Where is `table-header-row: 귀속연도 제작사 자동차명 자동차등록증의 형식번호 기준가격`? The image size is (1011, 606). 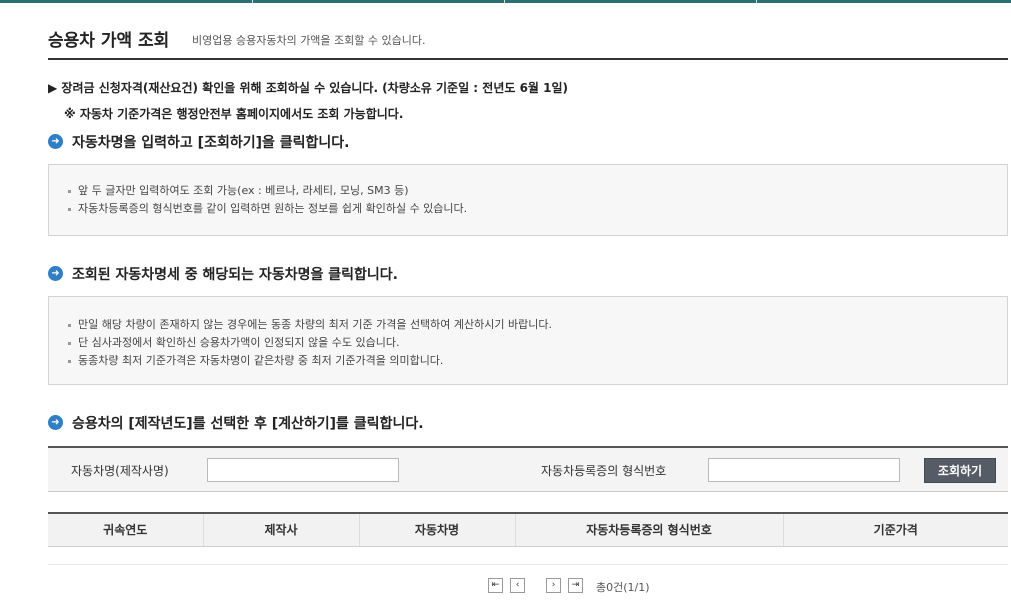 table-header-row: 귀속연도 제작사 자동차명 자동차등록증의 형식번호 기준가격 is located at coordinates (528, 529).